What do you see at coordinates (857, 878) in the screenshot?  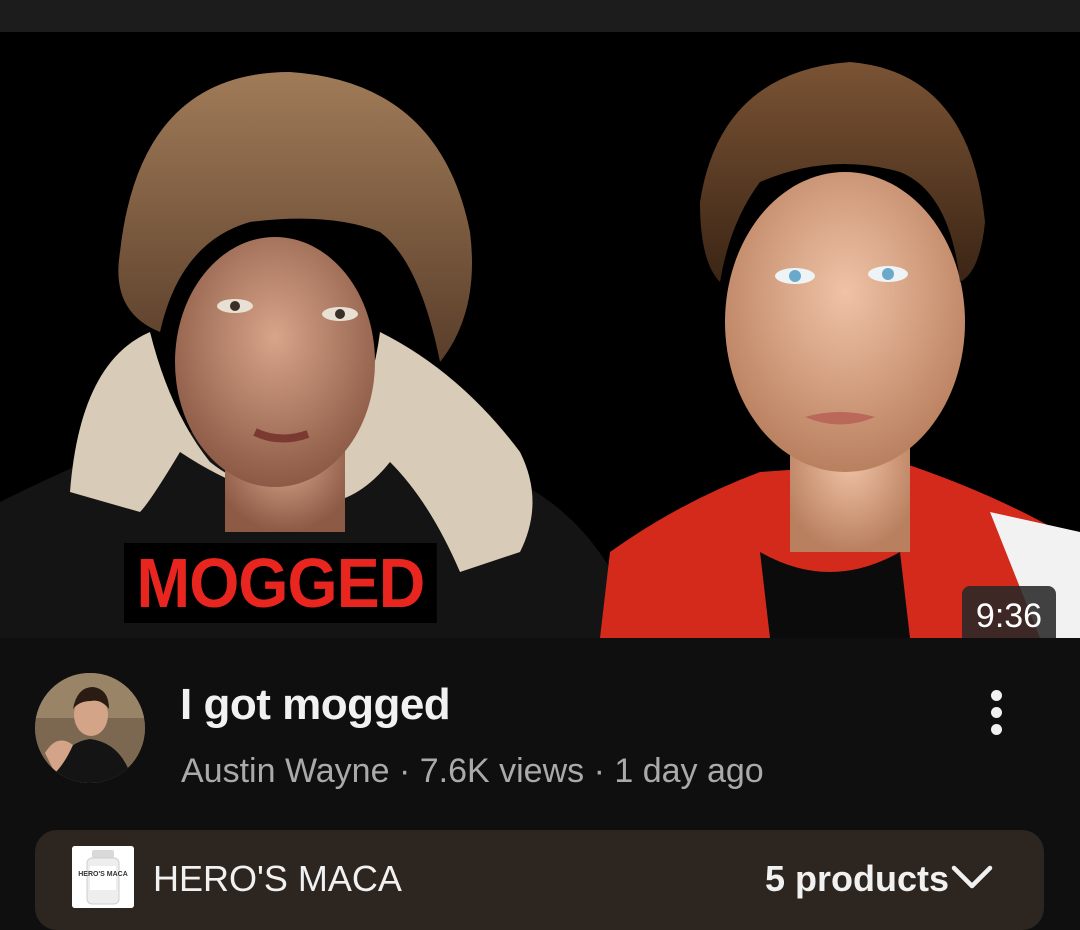 I see `products-count-label: 5 products` at bounding box center [857, 878].